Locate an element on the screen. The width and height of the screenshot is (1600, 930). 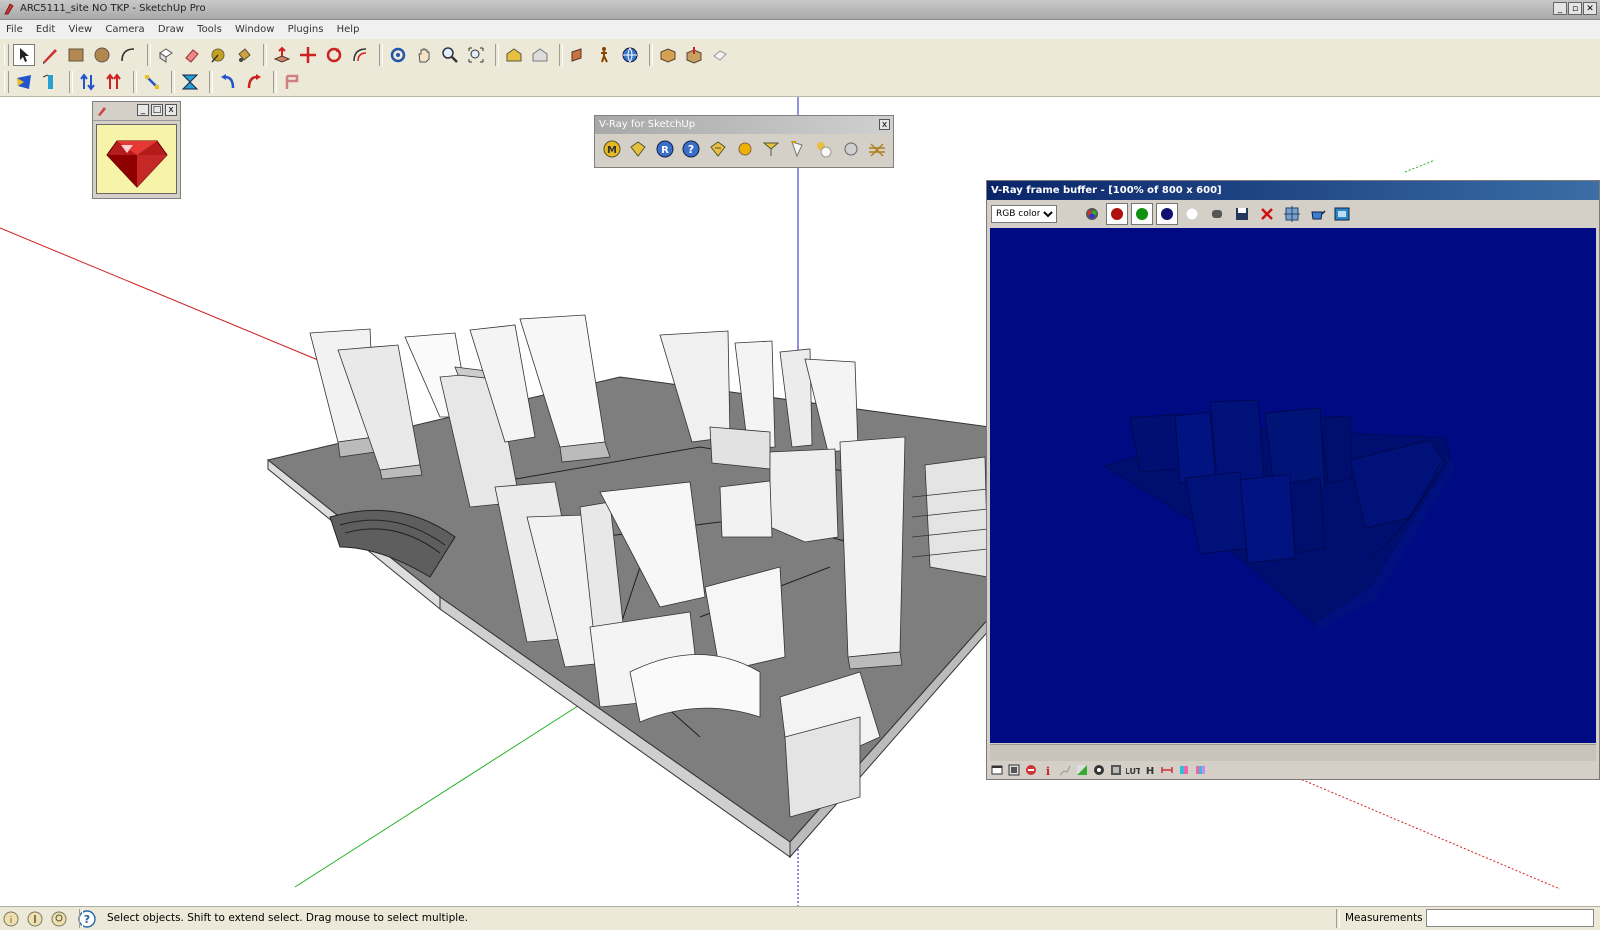
geo-location-status: i is located at coordinates (11, 919).